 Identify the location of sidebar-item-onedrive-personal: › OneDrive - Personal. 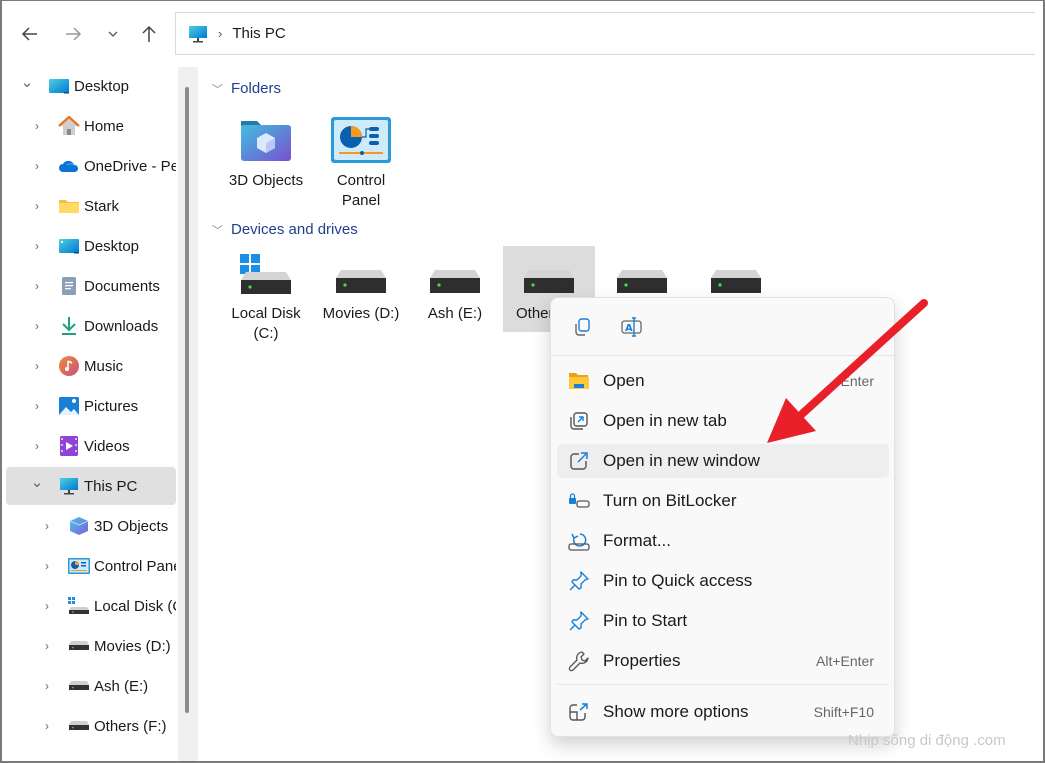
(91, 166).